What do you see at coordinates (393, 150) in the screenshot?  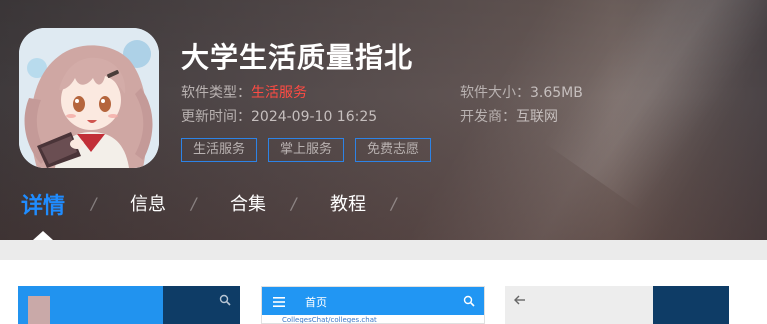 I see `tag-free-volunteer: 免费志愿` at bounding box center [393, 150].